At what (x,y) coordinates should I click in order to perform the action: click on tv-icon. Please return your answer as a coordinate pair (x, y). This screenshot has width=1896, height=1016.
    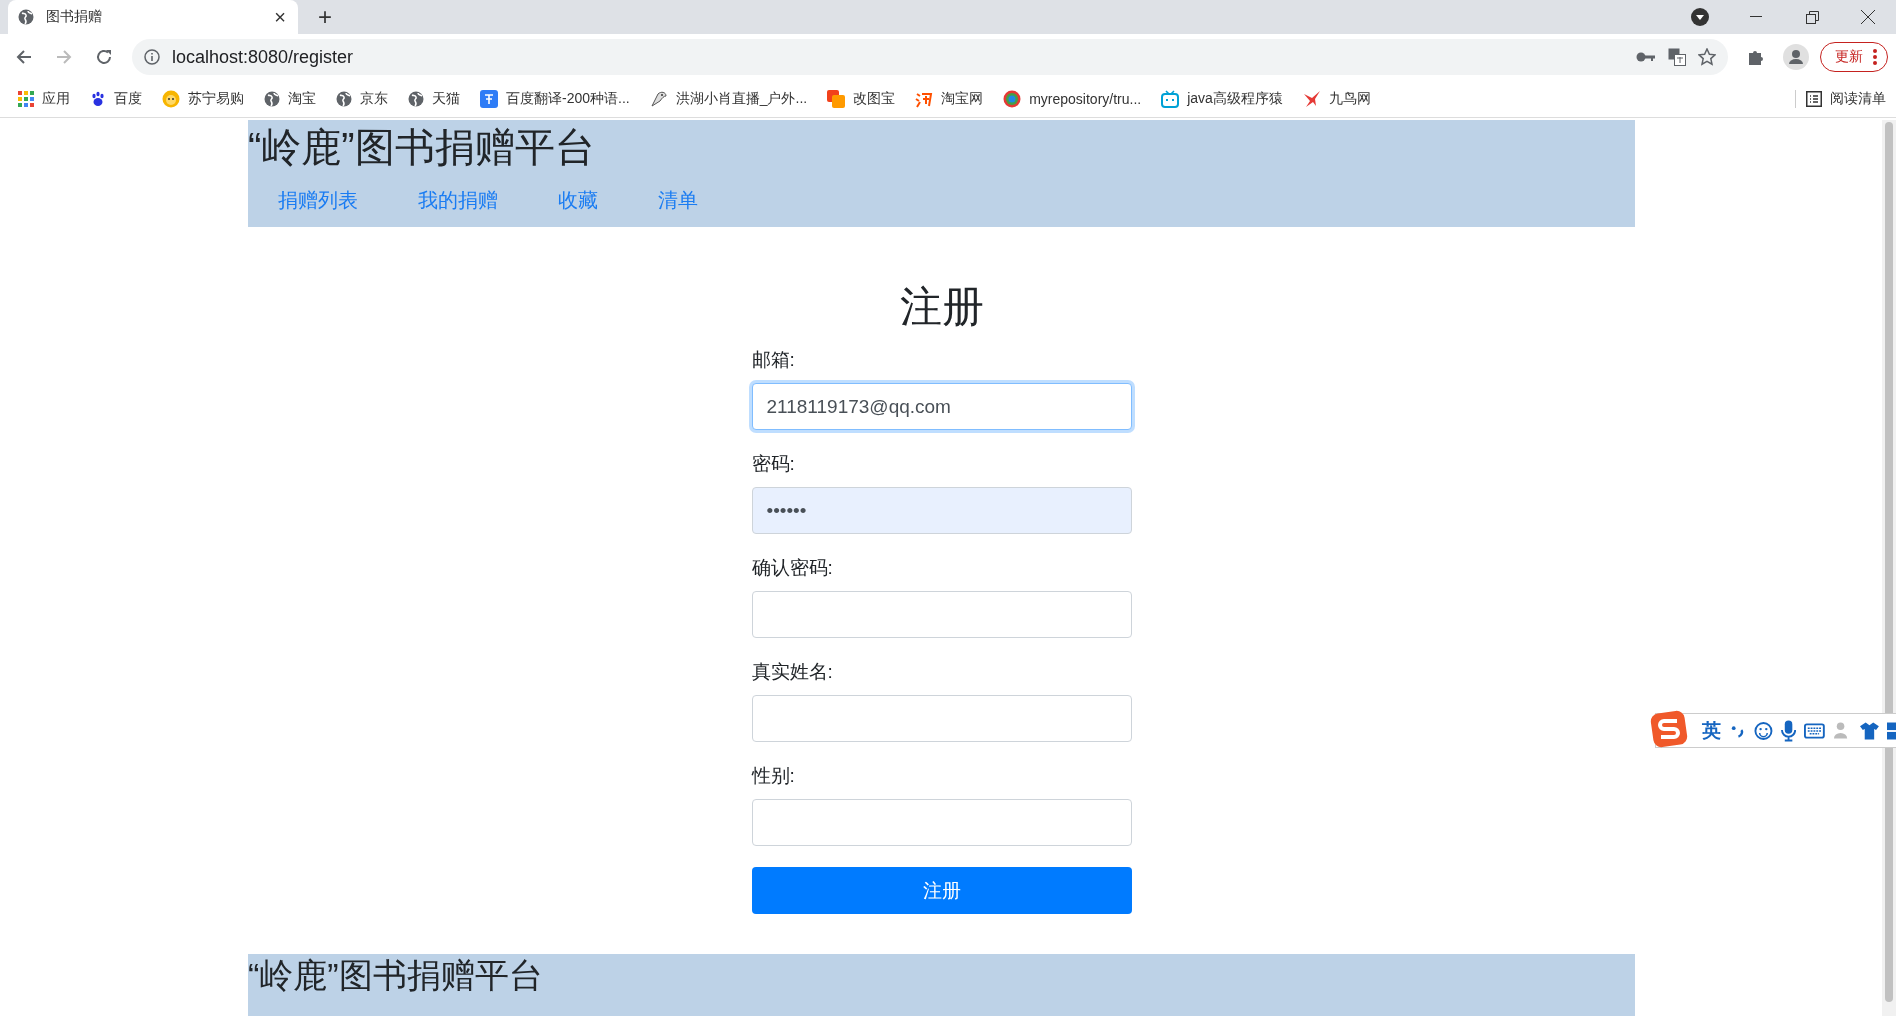
    Looking at the image, I should click on (1170, 98).